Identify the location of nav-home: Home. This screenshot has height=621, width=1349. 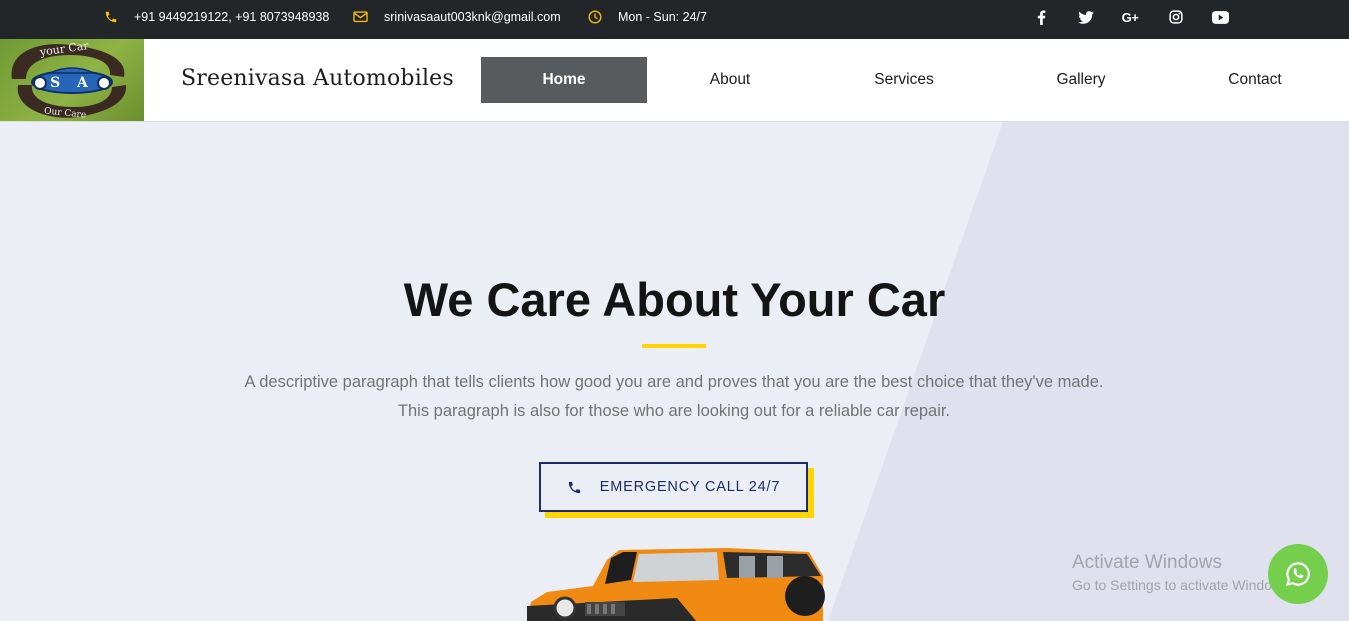
(564, 80).